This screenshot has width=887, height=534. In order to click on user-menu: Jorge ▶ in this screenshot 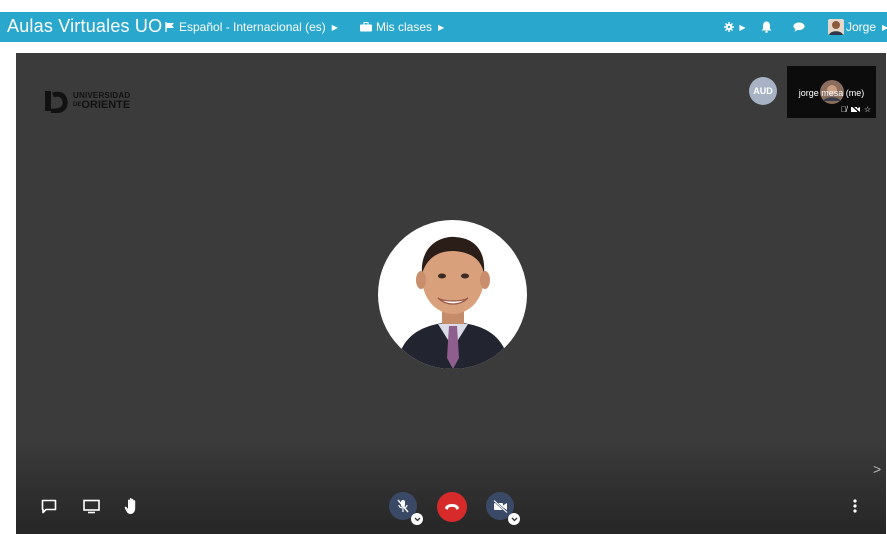, I will do `click(866, 27)`.